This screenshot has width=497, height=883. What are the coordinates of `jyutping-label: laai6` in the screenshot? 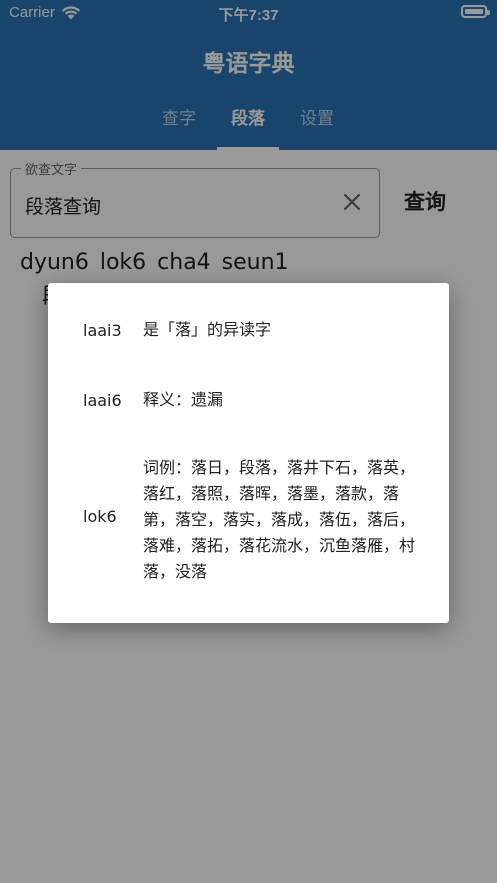 It's located at (102, 400).